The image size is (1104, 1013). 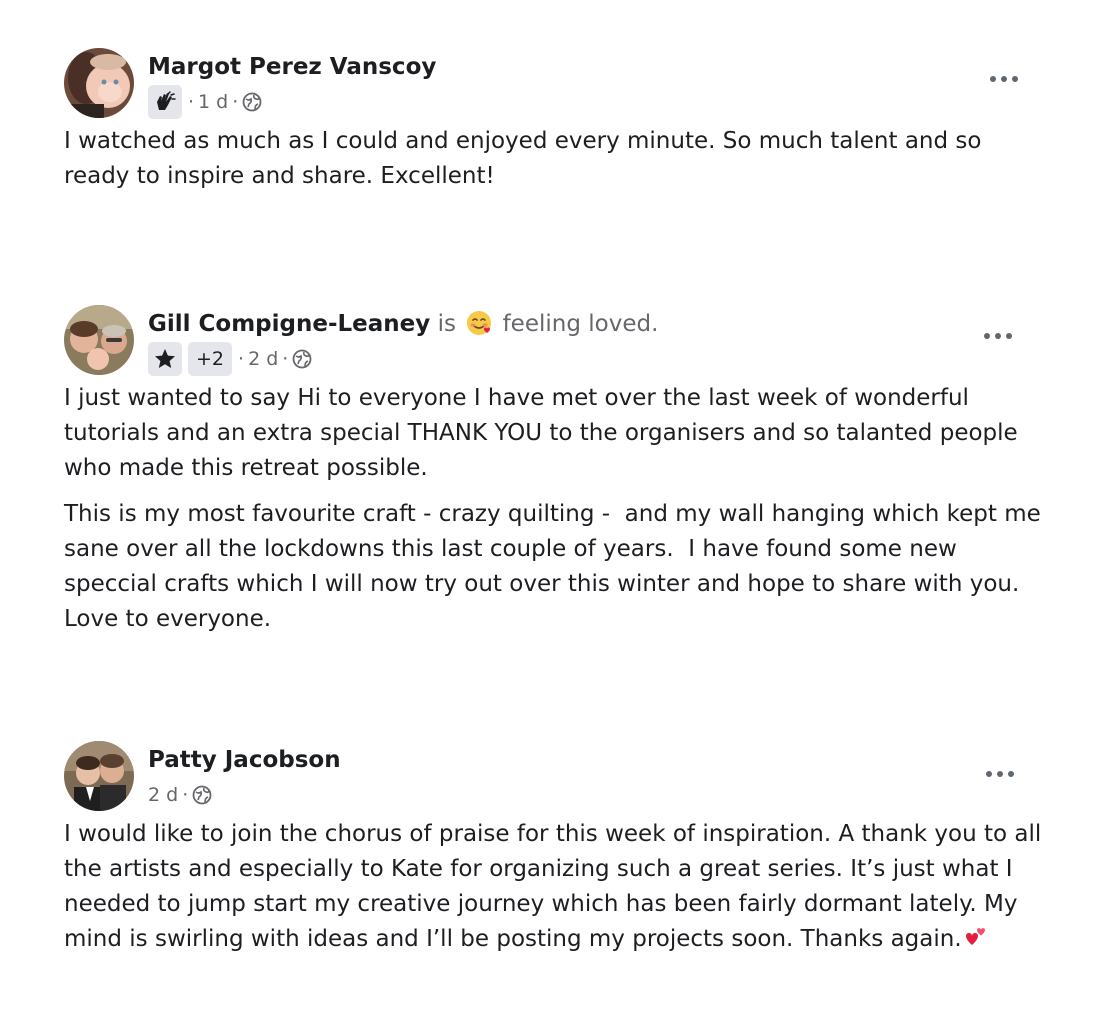 What do you see at coordinates (244, 795) in the screenshot?
I see `post-meta: 2 d ·` at bounding box center [244, 795].